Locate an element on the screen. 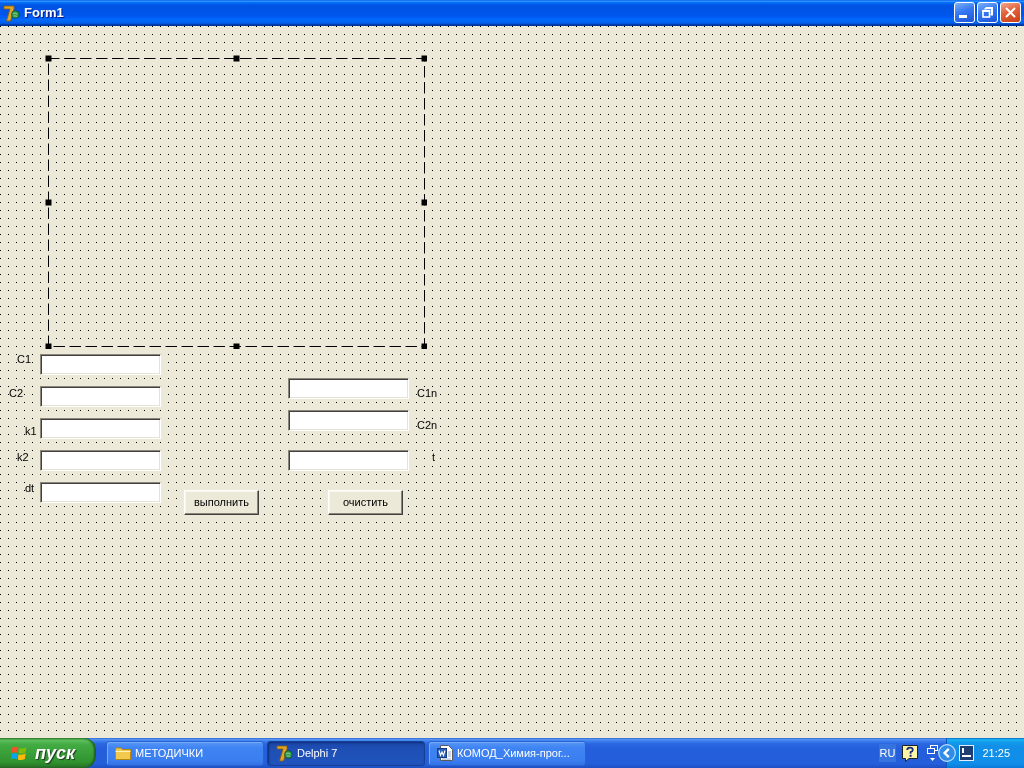 This screenshot has height=768, width=1024. small-windows-icon is located at coordinates (933, 753).